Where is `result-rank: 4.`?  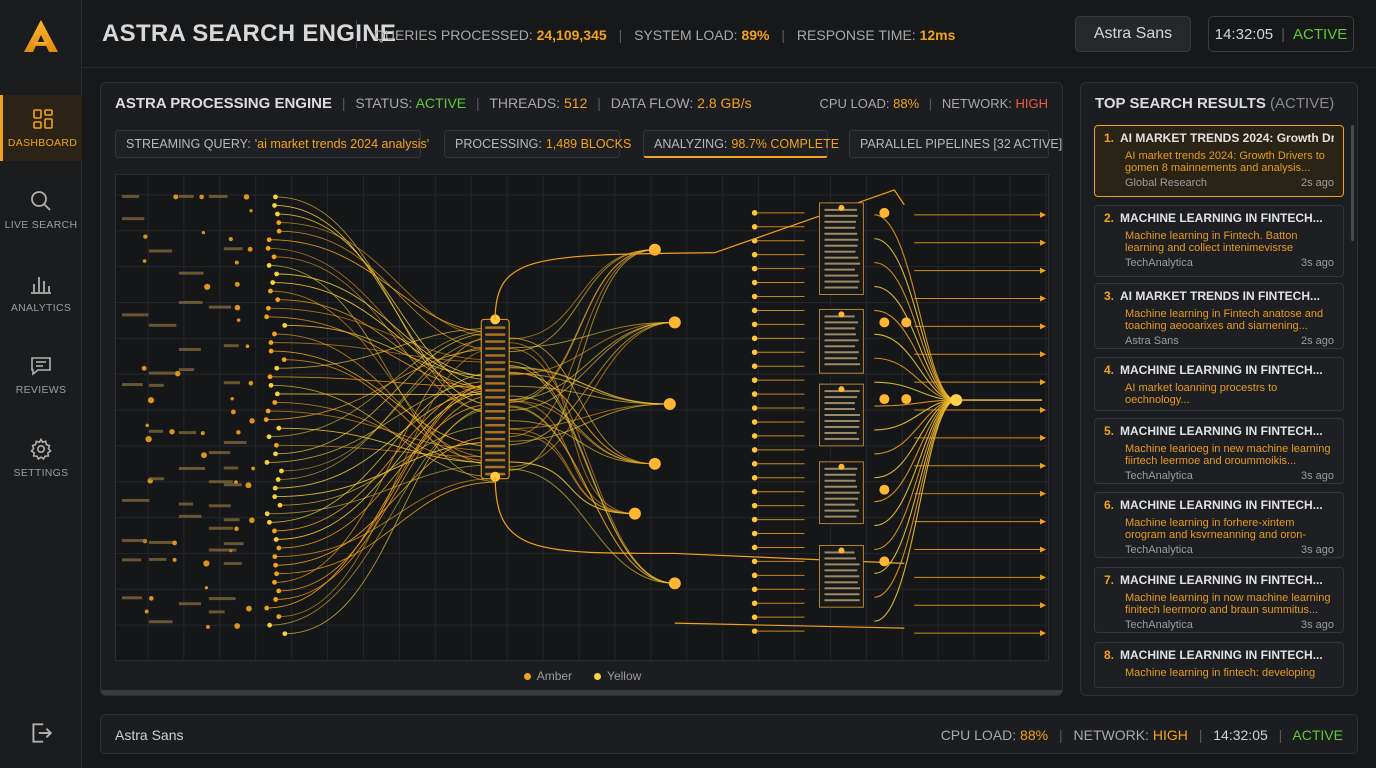 result-rank: 4. is located at coordinates (1109, 370).